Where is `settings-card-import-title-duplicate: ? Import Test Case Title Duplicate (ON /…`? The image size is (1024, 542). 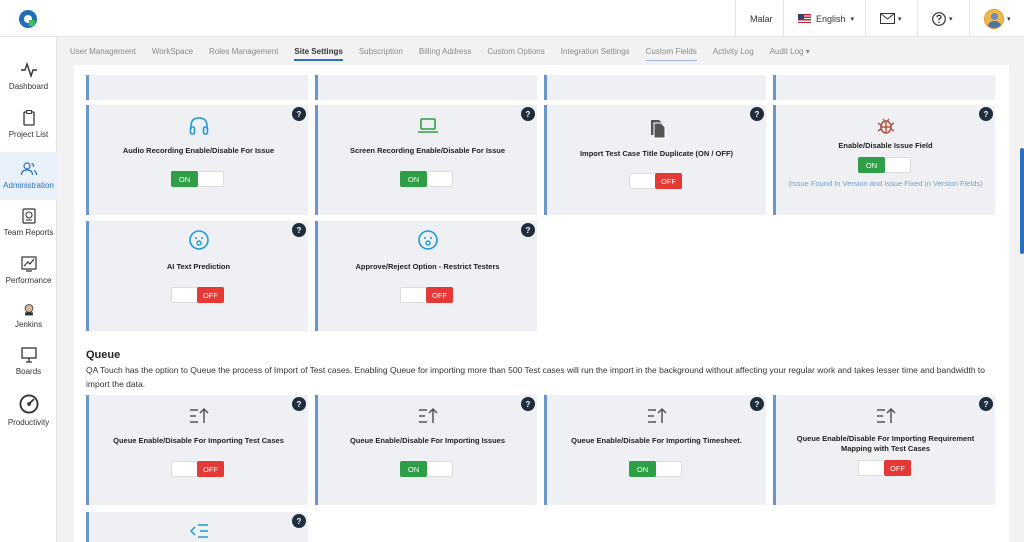
settings-card-import-title-duplicate: ? Import Test Case Title Duplicate (ON /… is located at coordinates (655, 160).